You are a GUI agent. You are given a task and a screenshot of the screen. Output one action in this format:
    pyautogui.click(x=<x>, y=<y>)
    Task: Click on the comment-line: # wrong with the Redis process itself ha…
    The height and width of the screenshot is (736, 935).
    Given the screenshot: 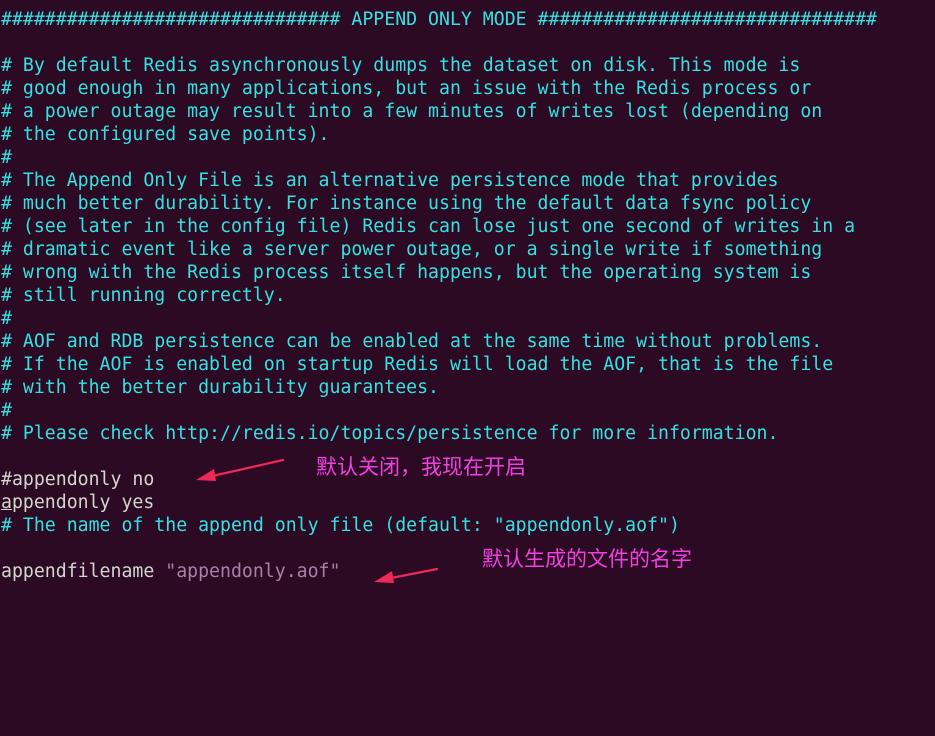 What is the action you would take?
    pyautogui.click(x=406, y=272)
    